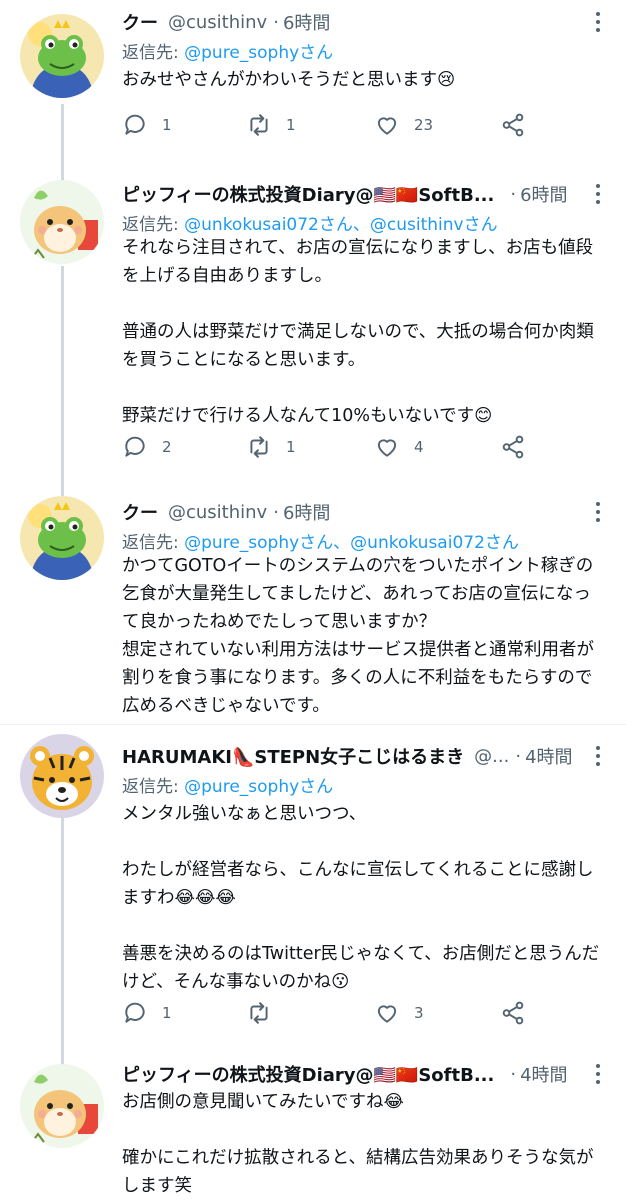 This screenshot has height=1200, width=626. Describe the element at coordinates (327, 1013) in the screenshot. I see `action-bar: 1 3` at that location.